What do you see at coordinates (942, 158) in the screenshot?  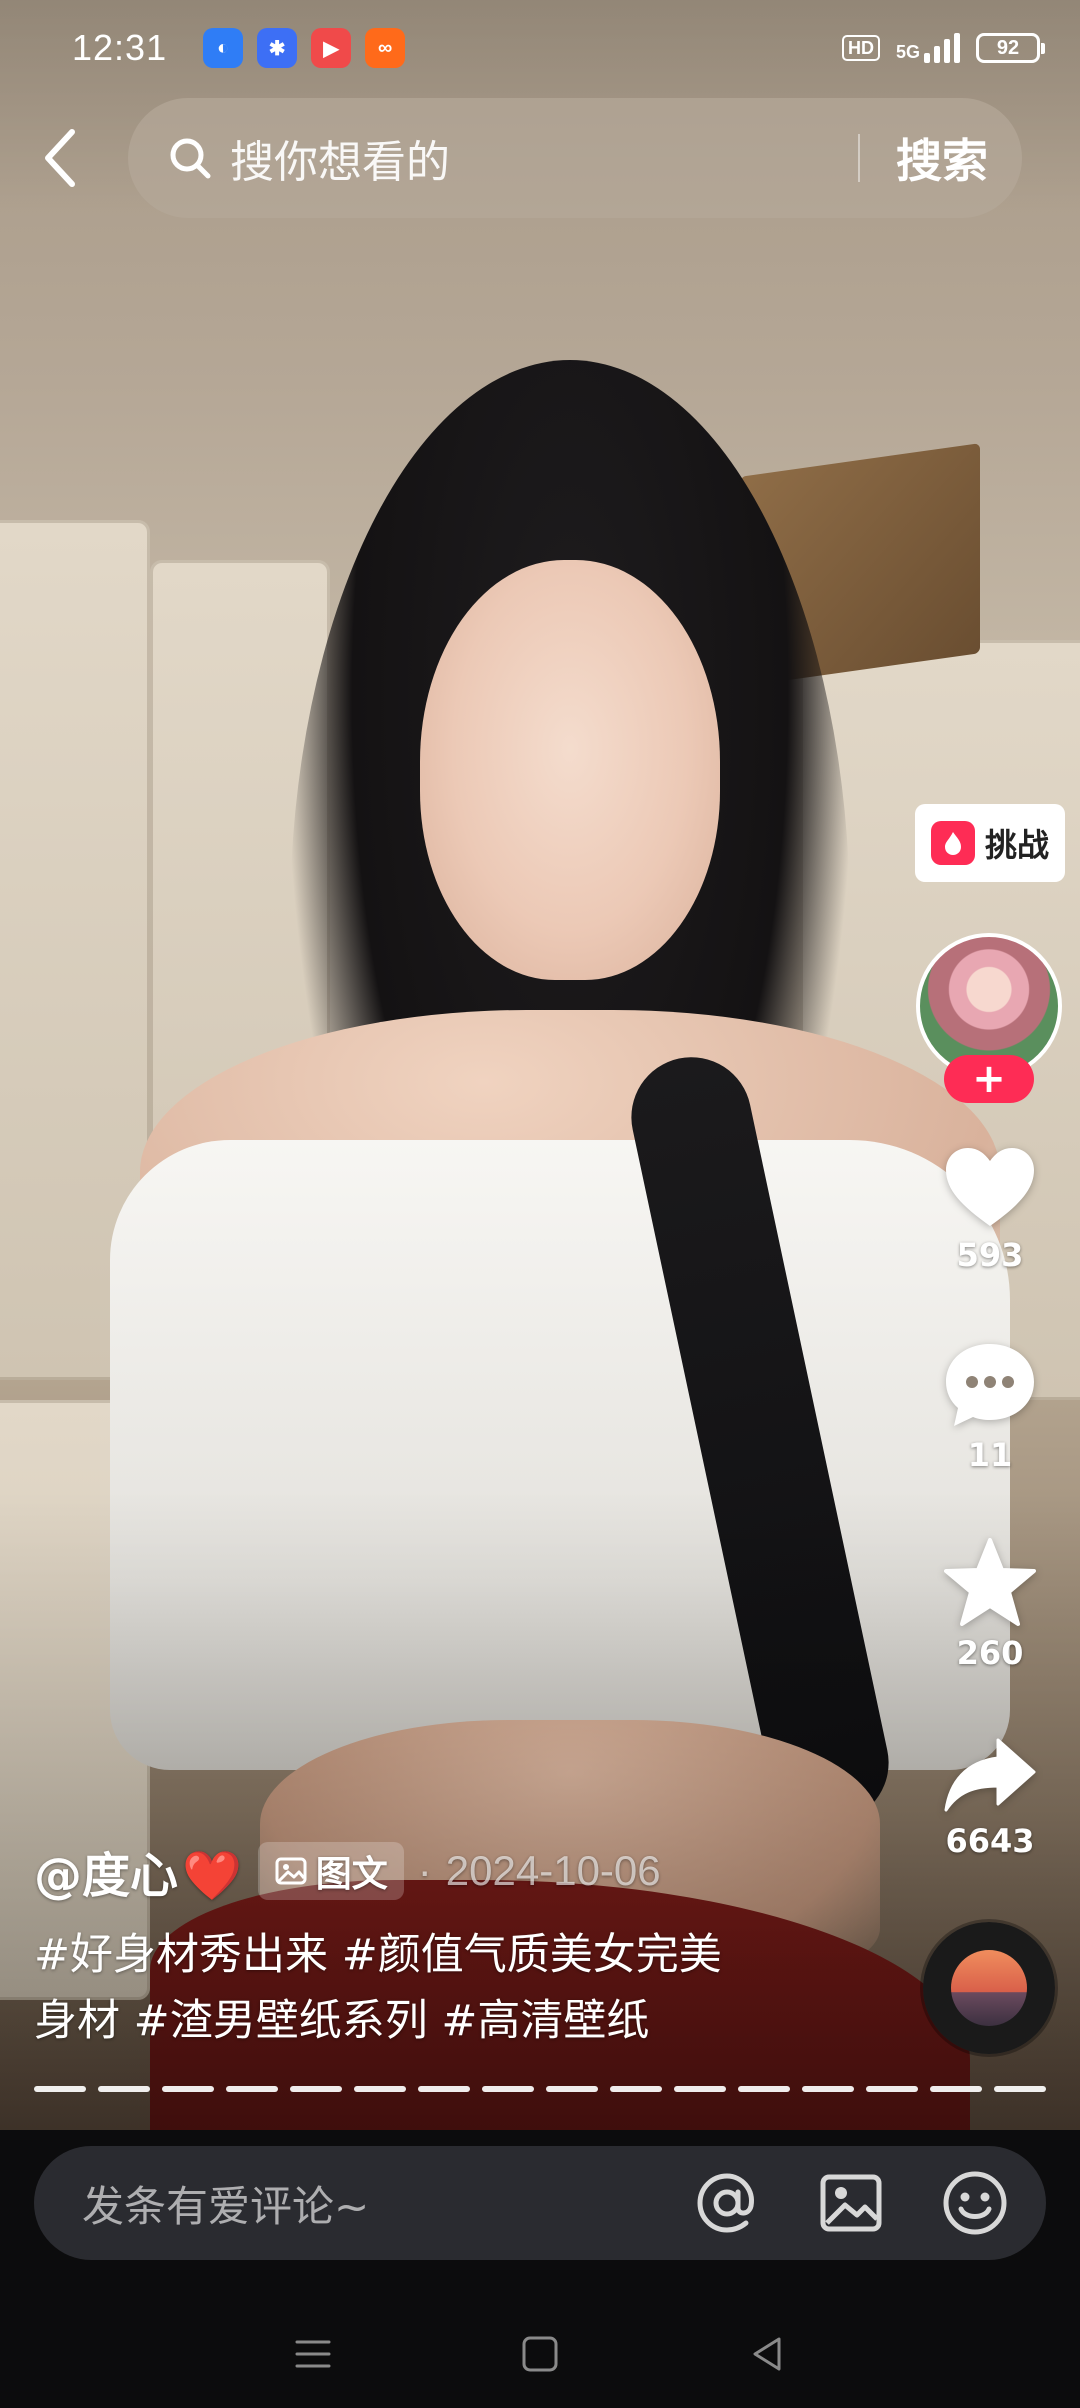 I see `search-button: 搜索` at bounding box center [942, 158].